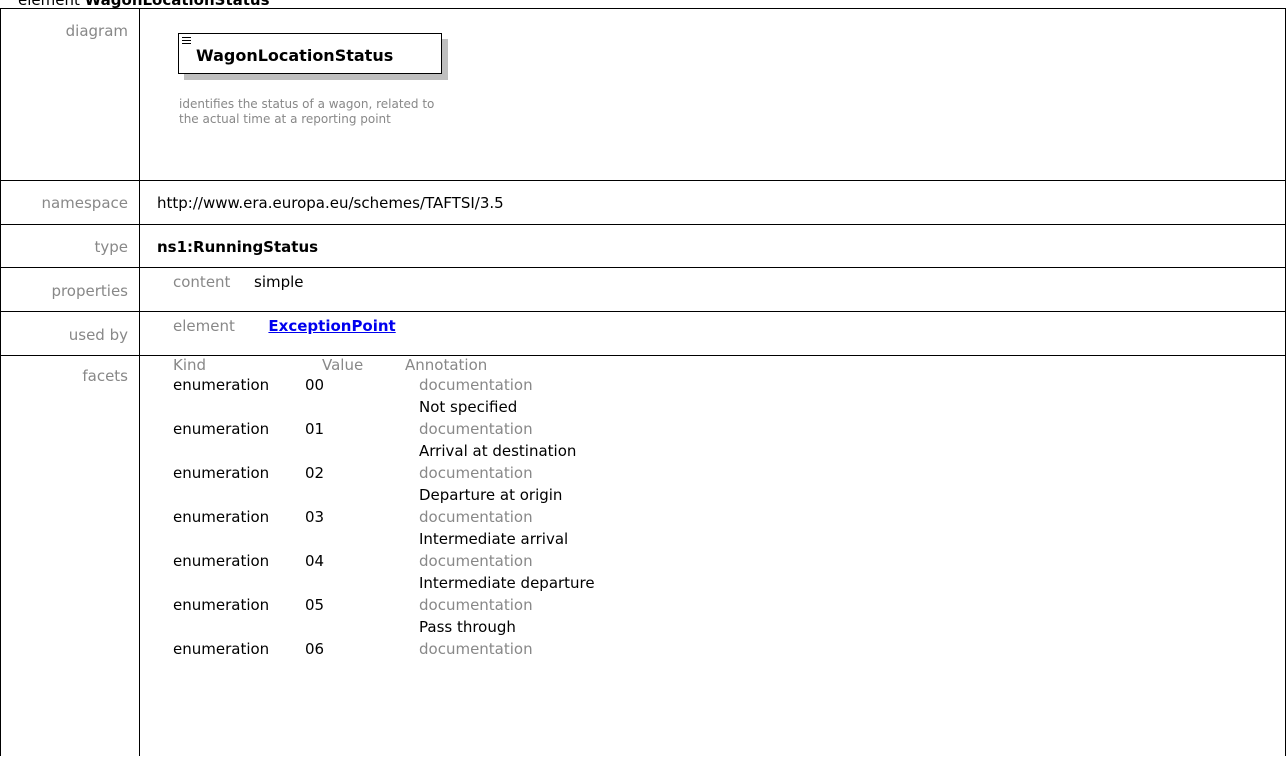  What do you see at coordinates (315, 649) in the screenshot?
I see `facet-value: 06` at bounding box center [315, 649].